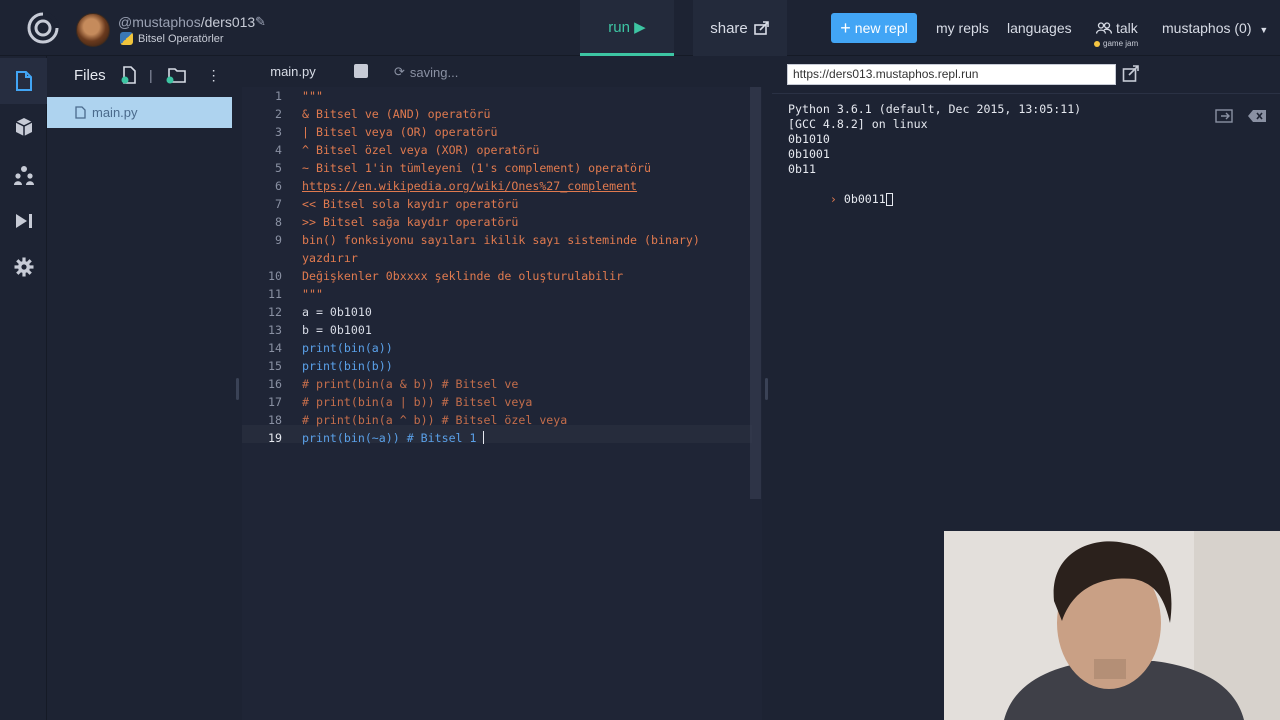 Image resolution: width=1280 pixels, height=720 pixels. I want to click on line-number: 4, so click(278, 150).